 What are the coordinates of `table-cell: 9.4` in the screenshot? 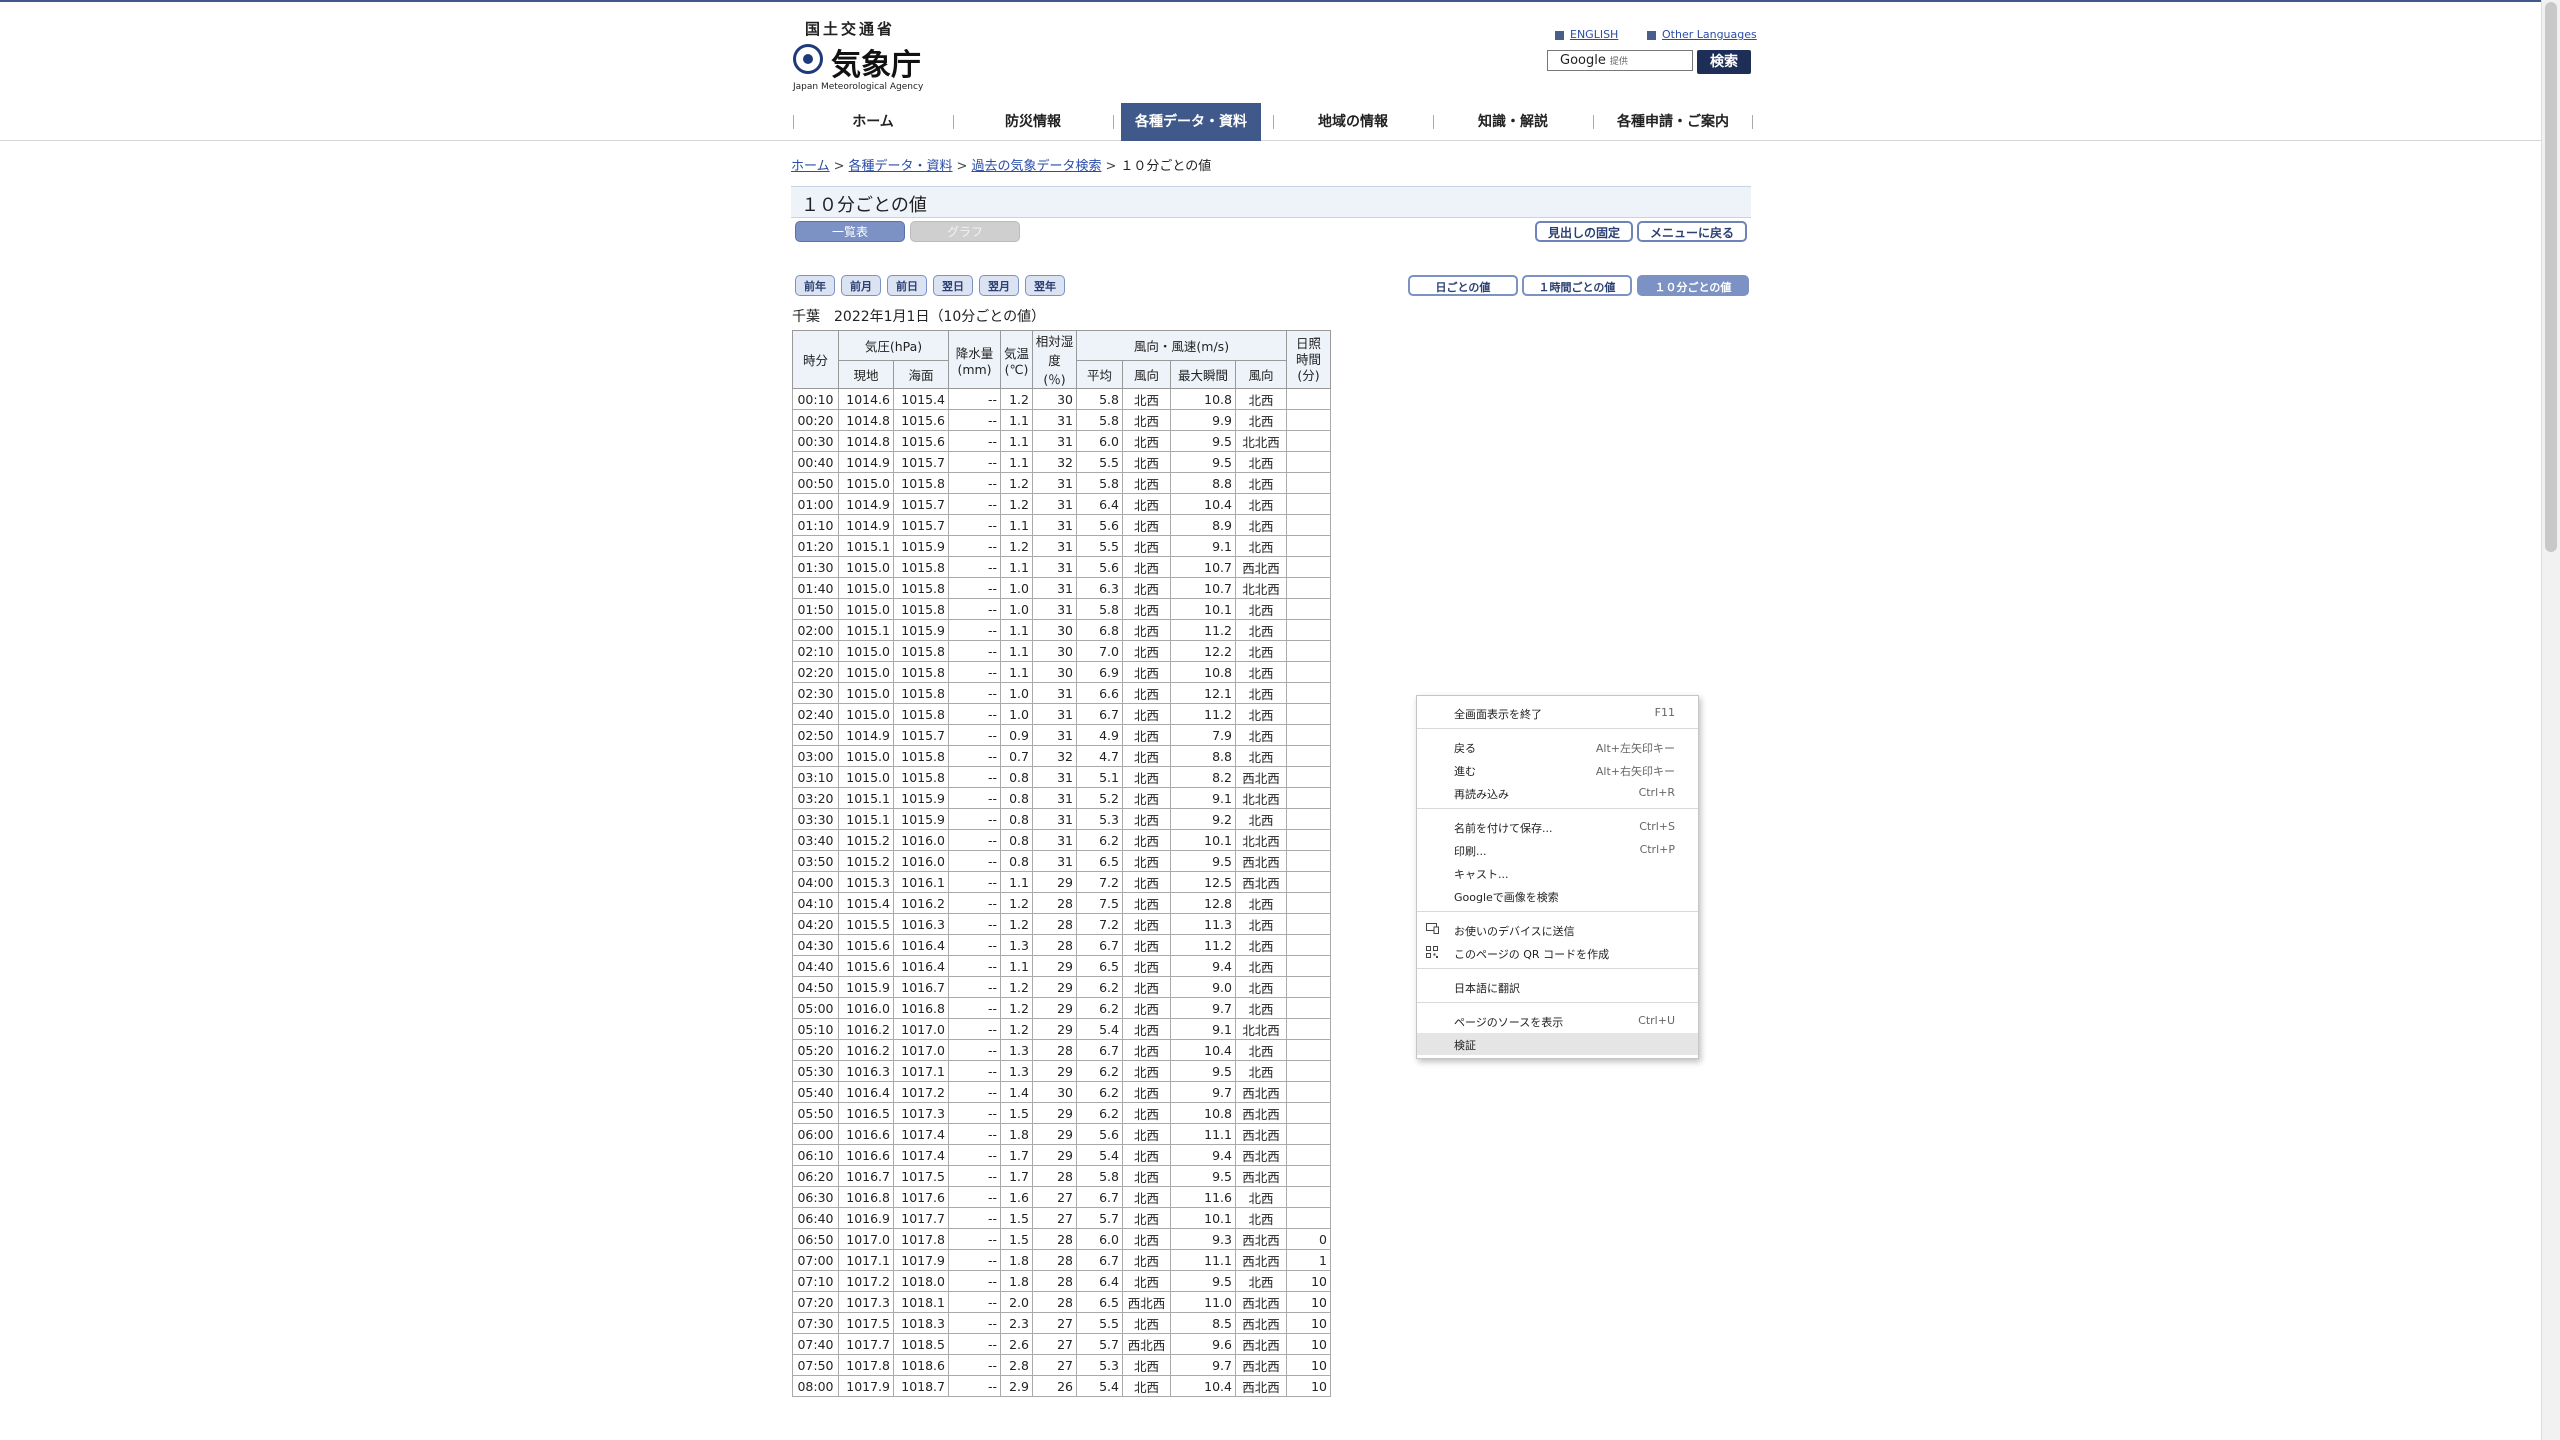 It's located at (1203, 966).